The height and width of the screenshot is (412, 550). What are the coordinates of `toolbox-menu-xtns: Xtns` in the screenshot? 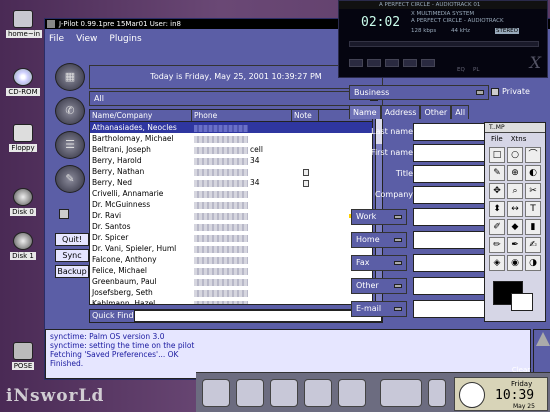 It's located at (519, 139).